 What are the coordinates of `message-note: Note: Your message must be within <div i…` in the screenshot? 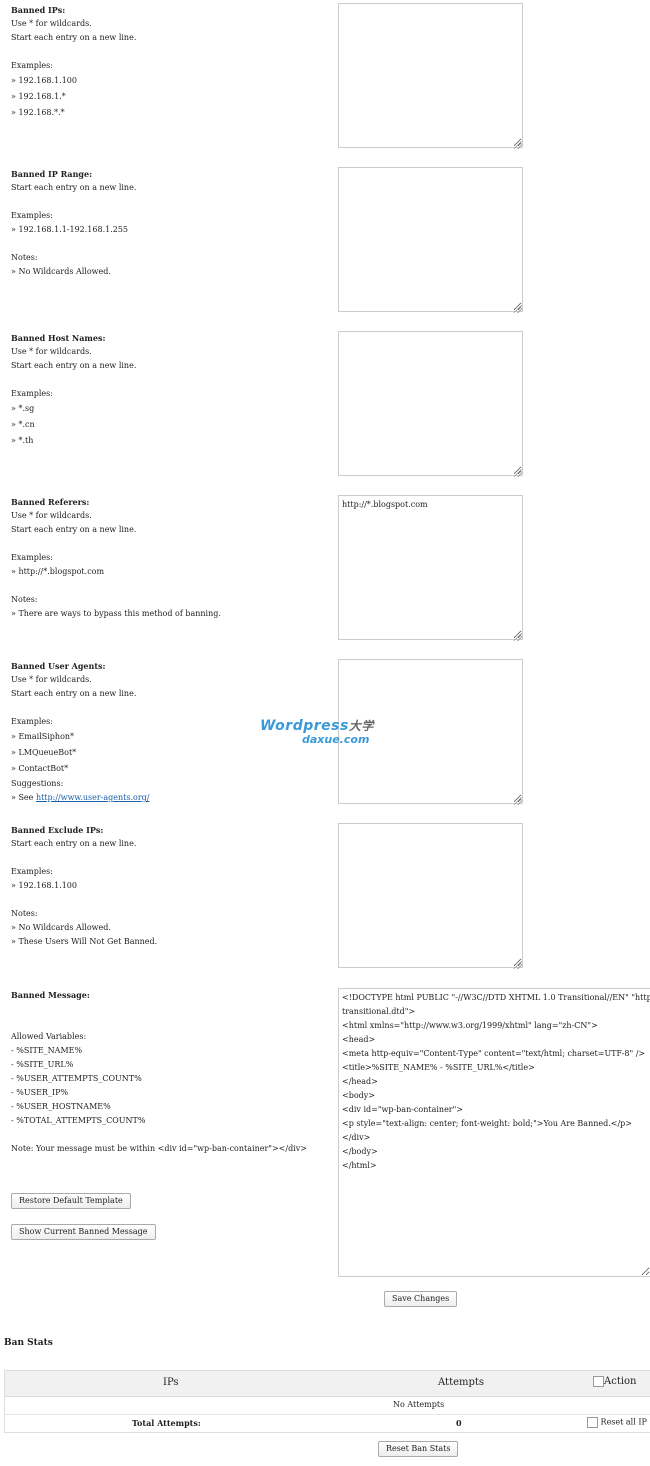 It's located at (159, 1148).